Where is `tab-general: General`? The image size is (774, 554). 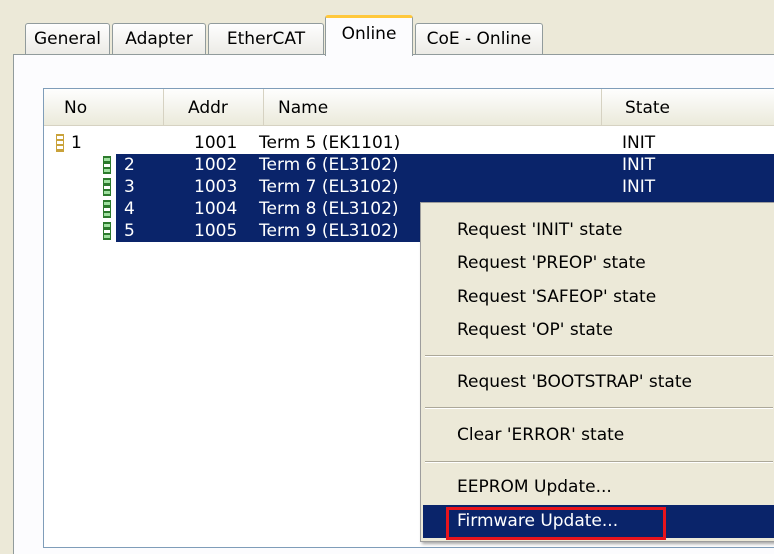
tab-general: General is located at coordinates (67, 38).